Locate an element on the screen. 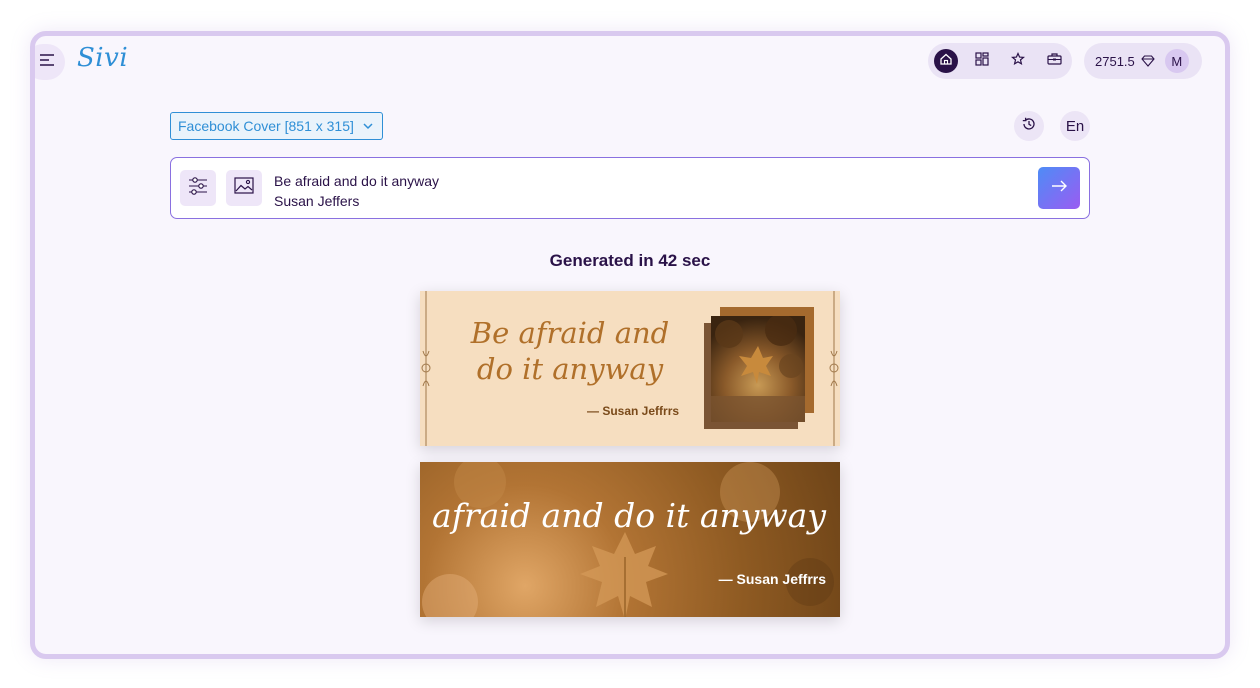 This screenshot has height=688, width=1260. briefcase-icon is located at coordinates (1054, 61).